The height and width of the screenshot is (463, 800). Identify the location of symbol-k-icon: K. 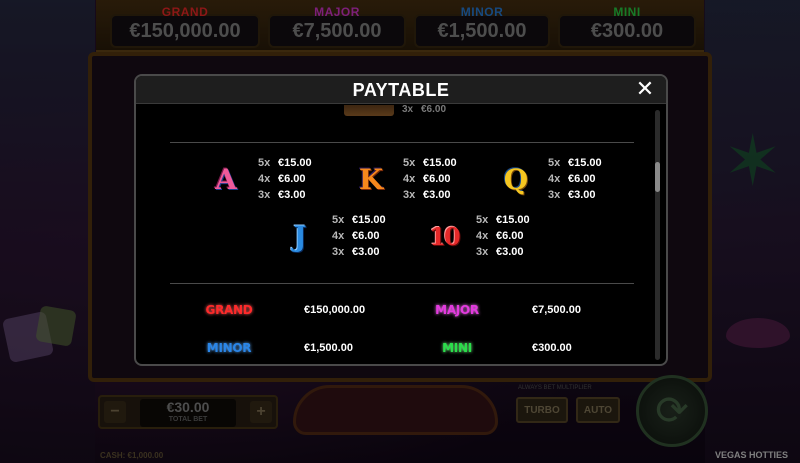
(371, 179).